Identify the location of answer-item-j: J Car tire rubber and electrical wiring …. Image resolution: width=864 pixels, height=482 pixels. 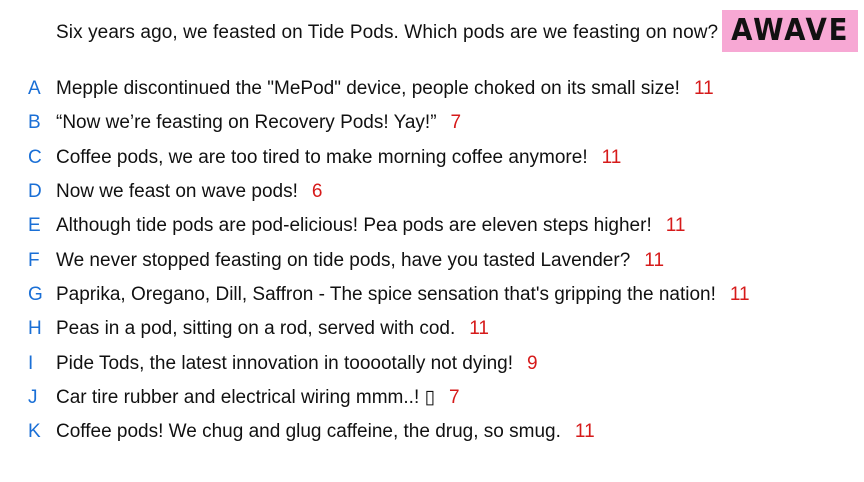
(432, 398).